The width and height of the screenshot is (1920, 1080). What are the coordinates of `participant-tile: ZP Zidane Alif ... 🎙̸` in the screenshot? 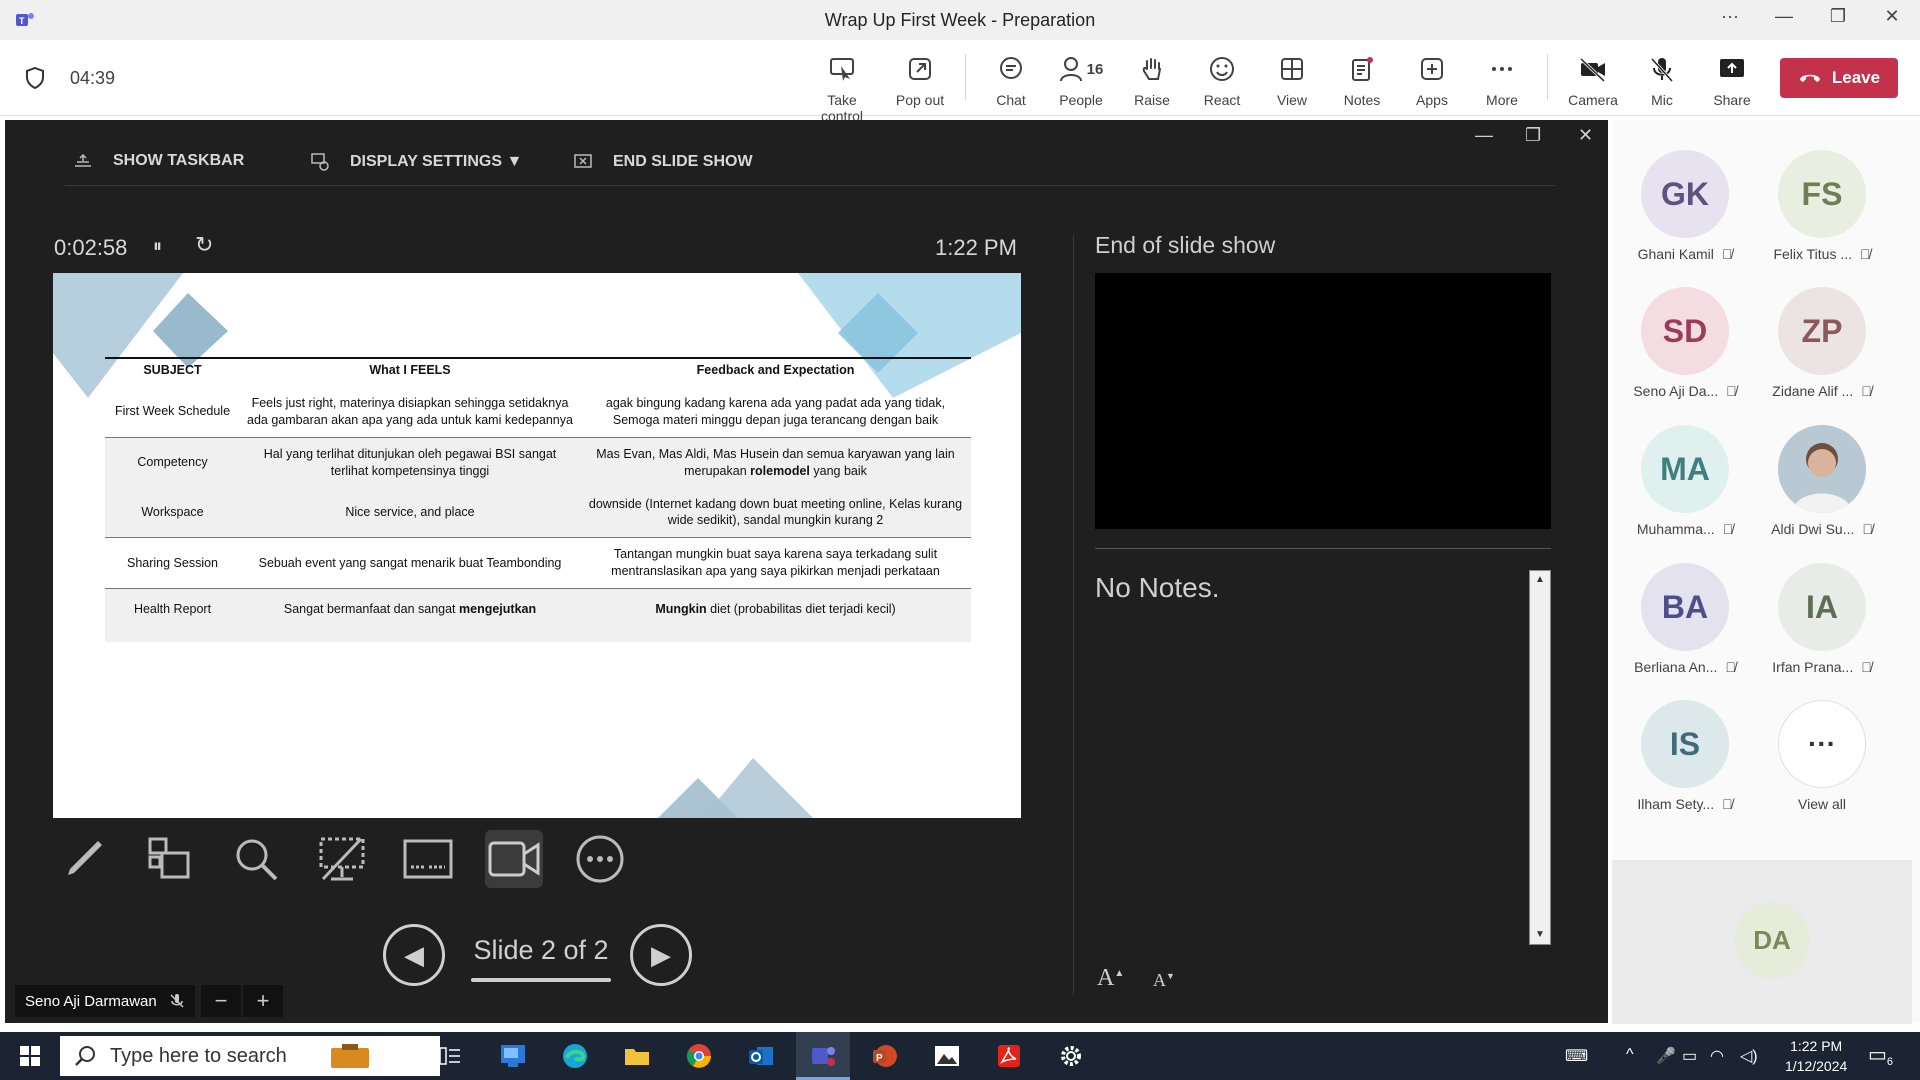 It's located at (1822, 343).